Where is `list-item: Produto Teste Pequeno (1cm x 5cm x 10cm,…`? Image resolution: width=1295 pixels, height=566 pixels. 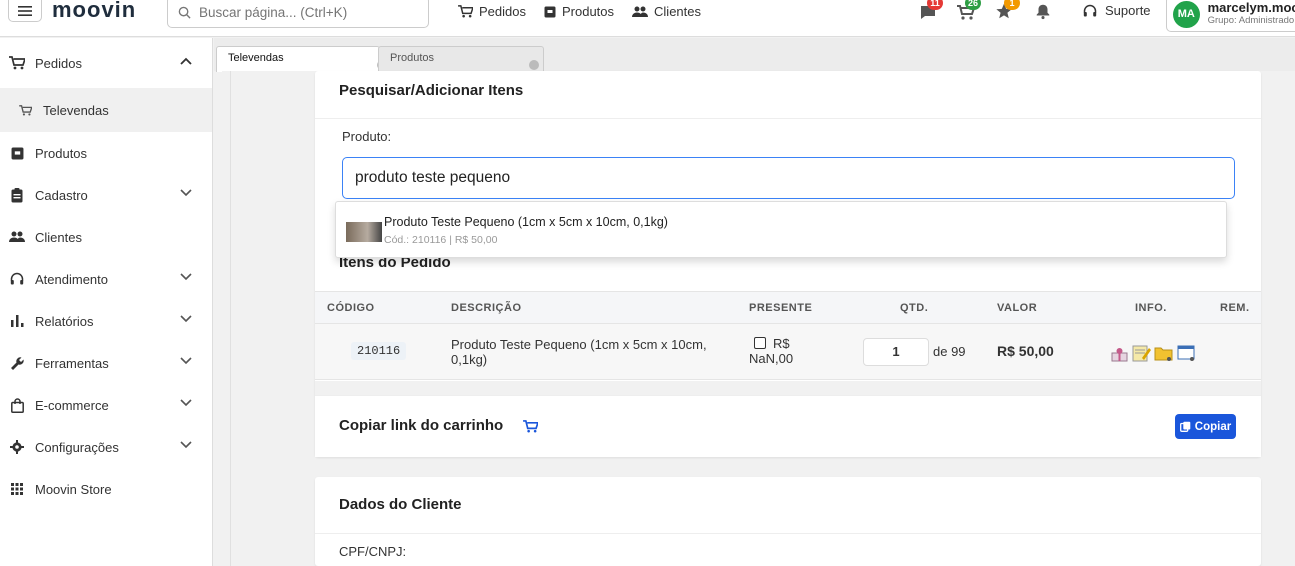 list-item: Produto Teste Pequeno (1cm x 5cm x 10cm,… is located at coordinates (781, 229).